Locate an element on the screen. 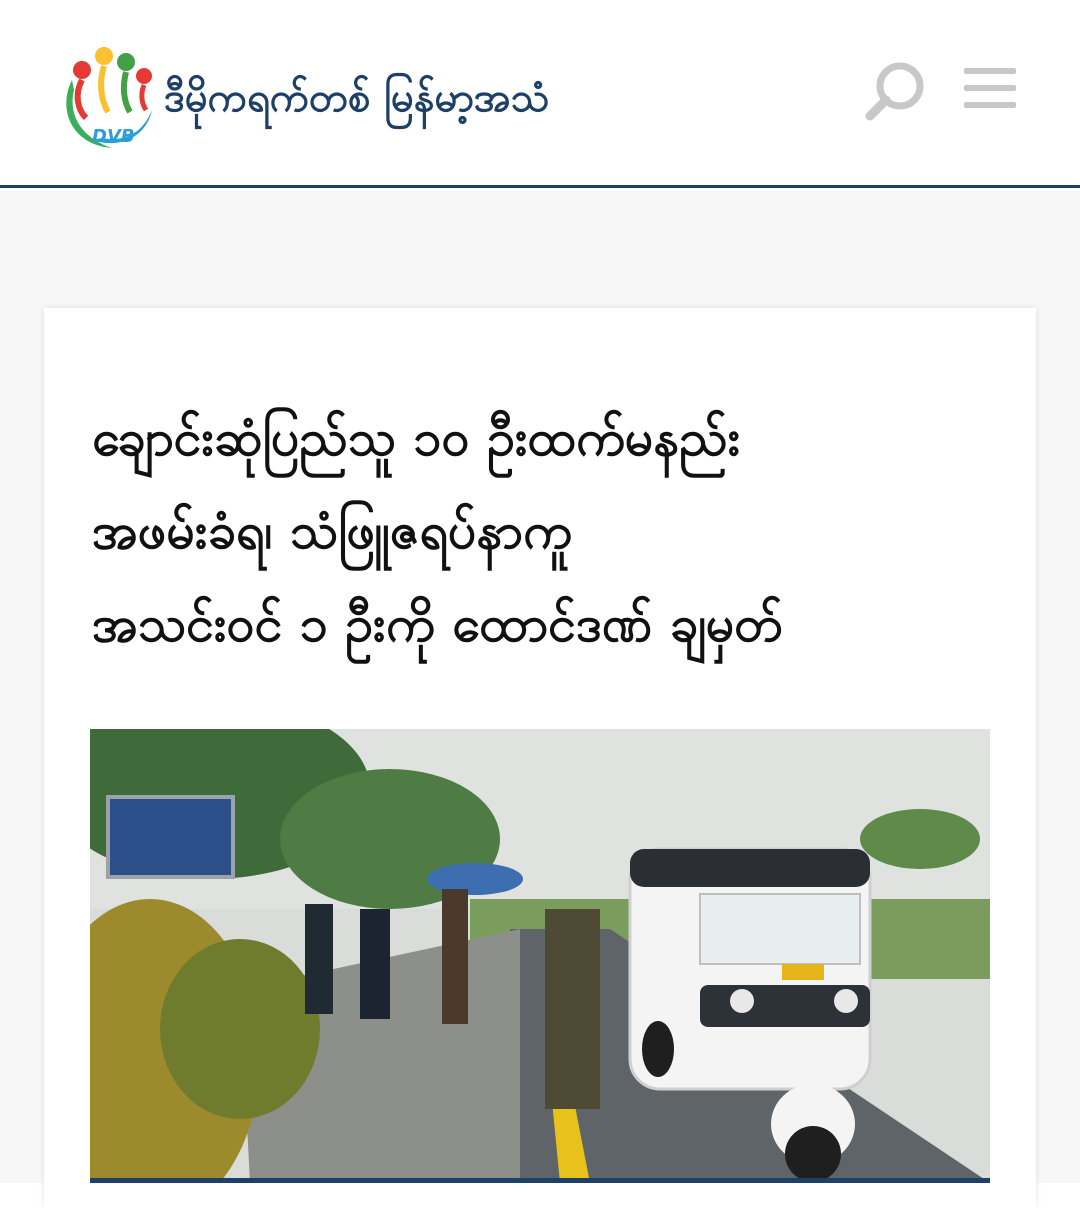 The width and height of the screenshot is (1080, 1208). search-button is located at coordinates (895, 93).